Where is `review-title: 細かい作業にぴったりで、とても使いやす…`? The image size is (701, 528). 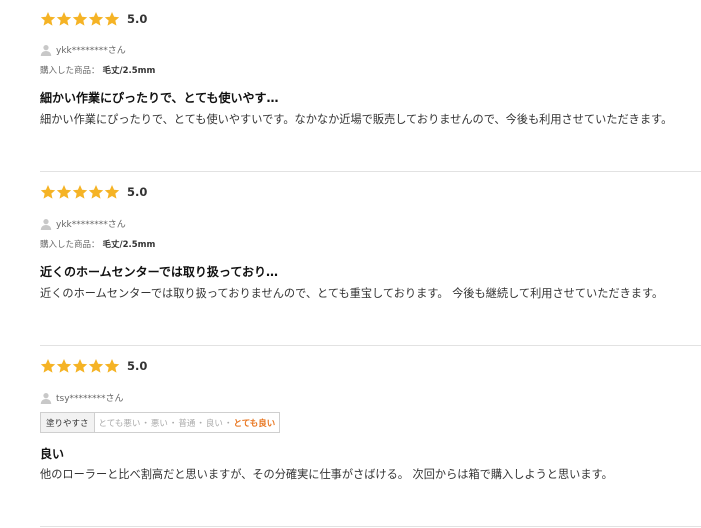
review-title: 細かい作業にぴったりで、とても使いやす… is located at coordinates (159, 98).